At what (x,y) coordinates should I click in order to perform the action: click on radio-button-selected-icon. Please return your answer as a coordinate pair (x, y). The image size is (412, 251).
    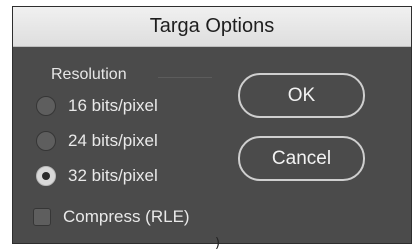
    Looking at the image, I should click on (46, 176).